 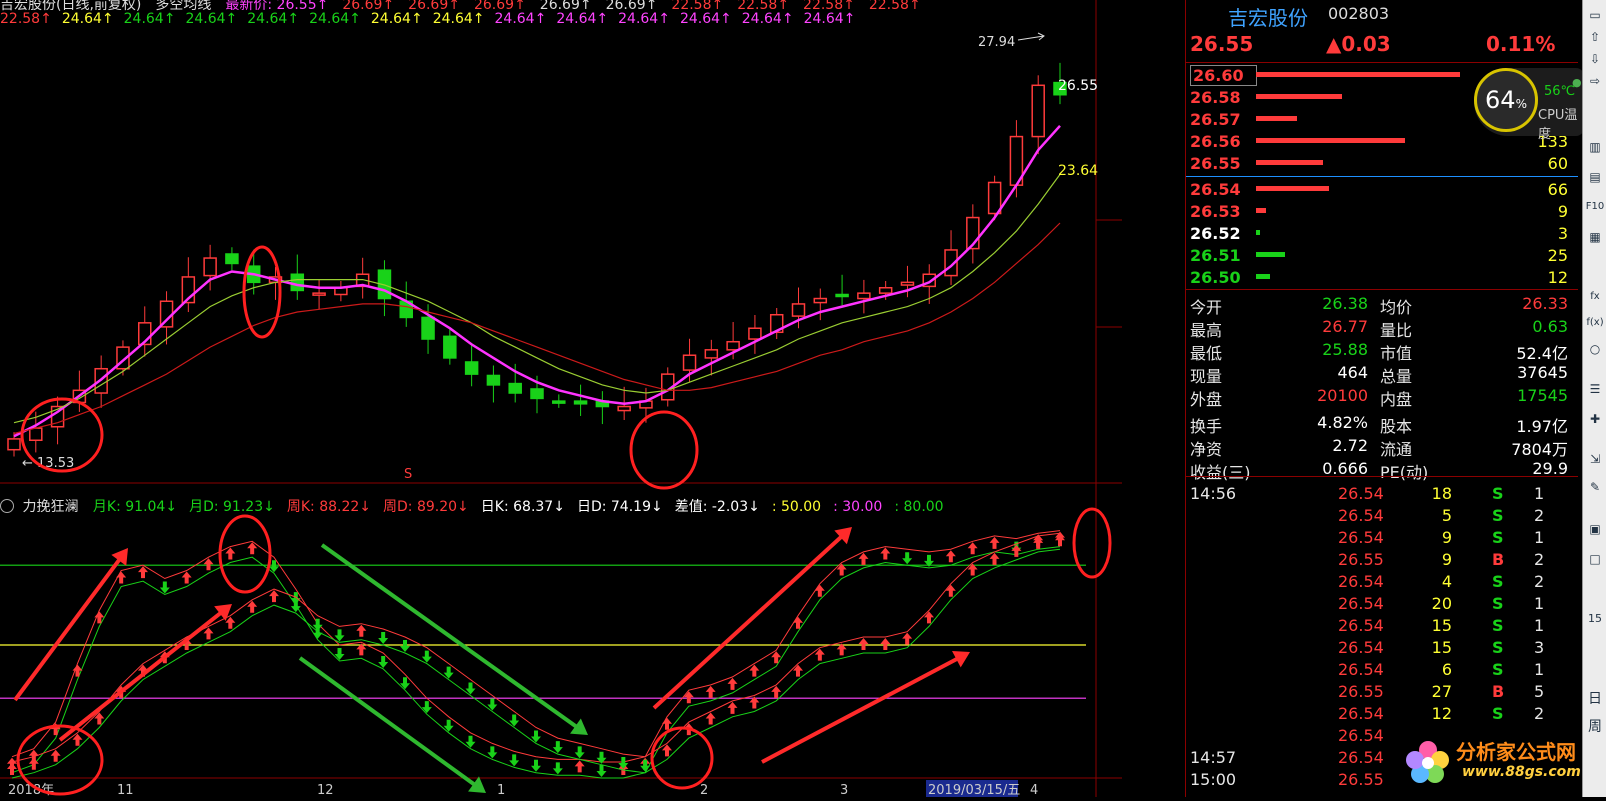 What do you see at coordinates (1595, 15) in the screenshot?
I see `window-icon: ▭` at bounding box center [1595, 15].